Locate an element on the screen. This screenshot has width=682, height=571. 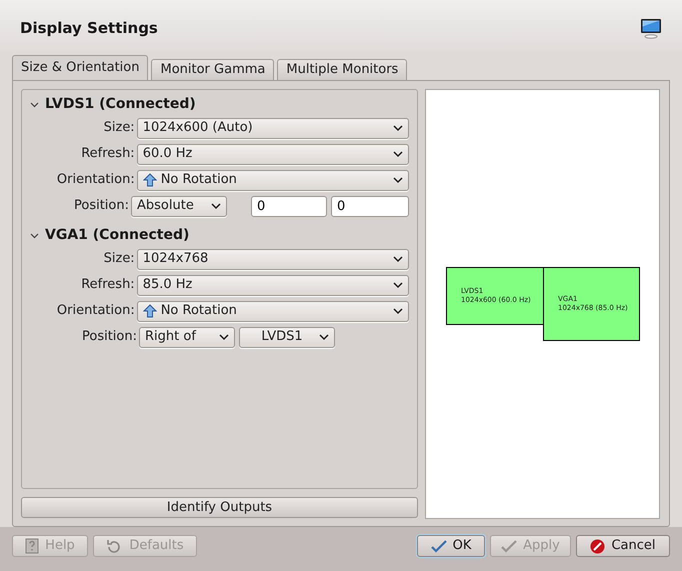
dropdown: 60.0 Hz is located at coordinates (272, 154).